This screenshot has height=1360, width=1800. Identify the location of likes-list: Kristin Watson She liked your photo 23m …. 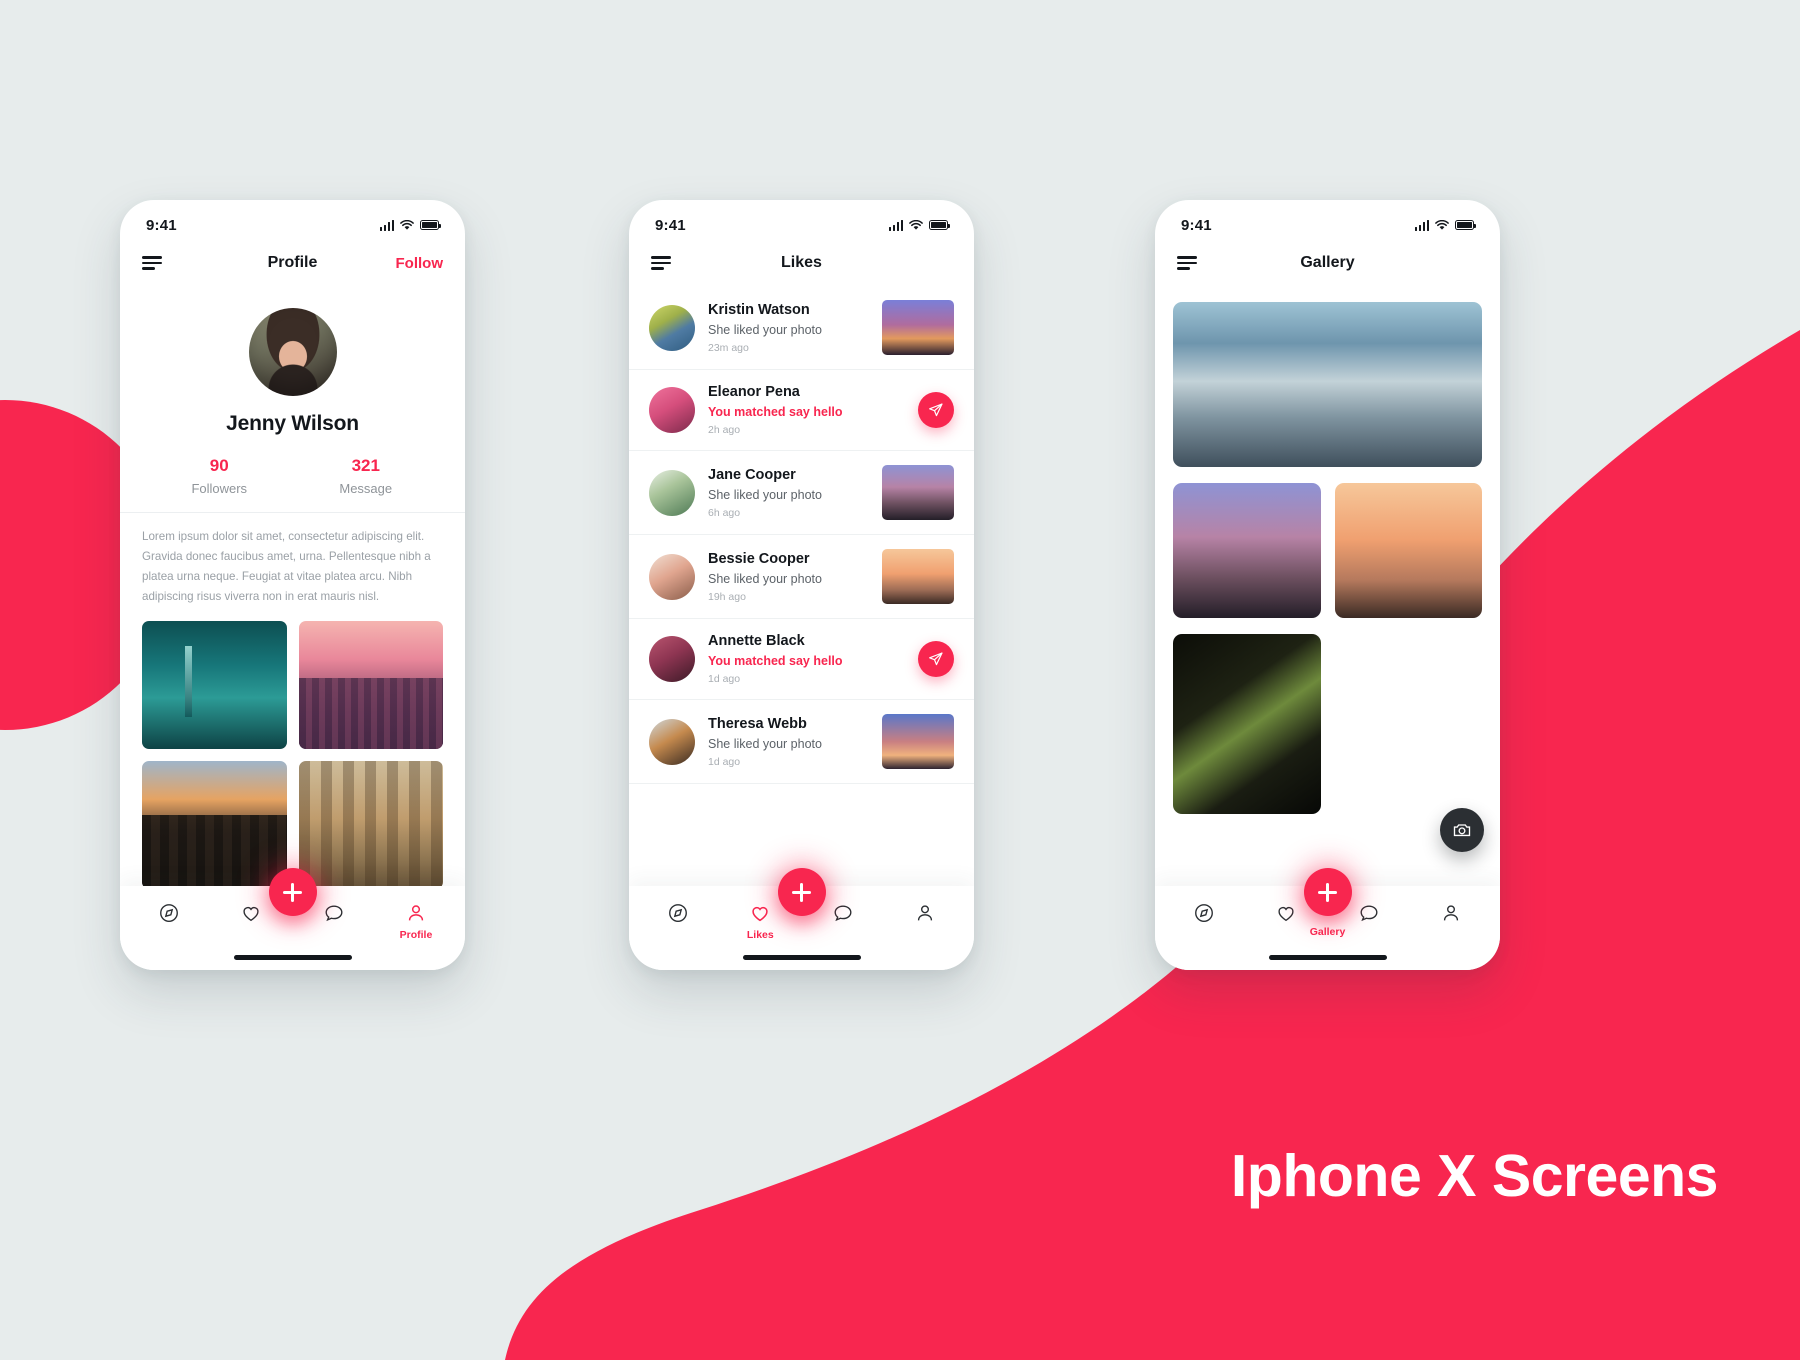
(801, 535).